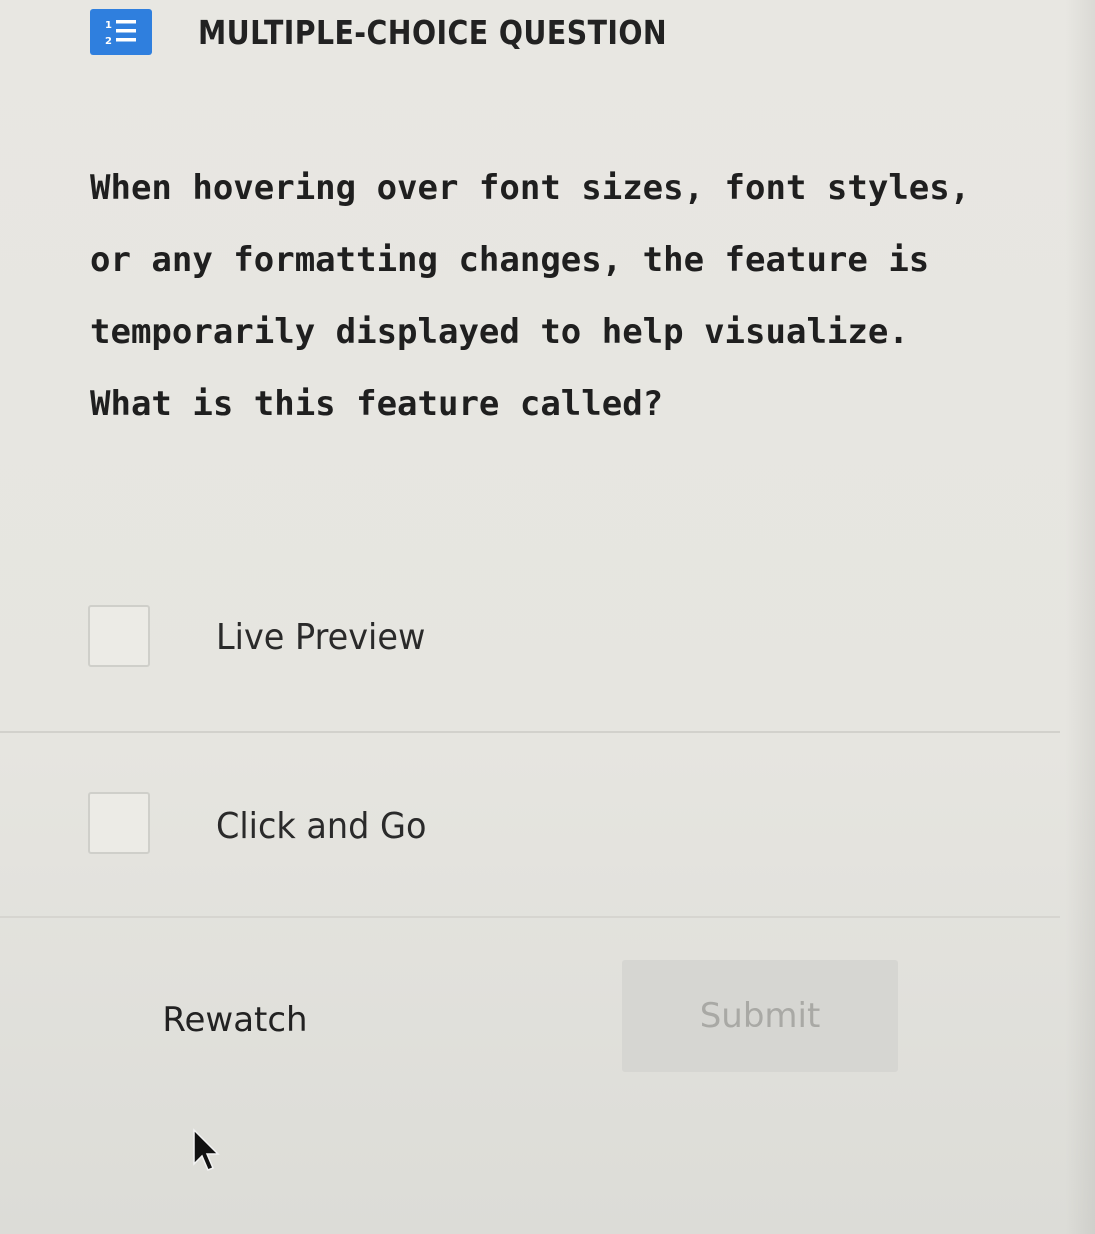 The width and height of the screenshot is (1095, 1234). I want to click on numbered-list-icon: 1 2, so click(121, 32).